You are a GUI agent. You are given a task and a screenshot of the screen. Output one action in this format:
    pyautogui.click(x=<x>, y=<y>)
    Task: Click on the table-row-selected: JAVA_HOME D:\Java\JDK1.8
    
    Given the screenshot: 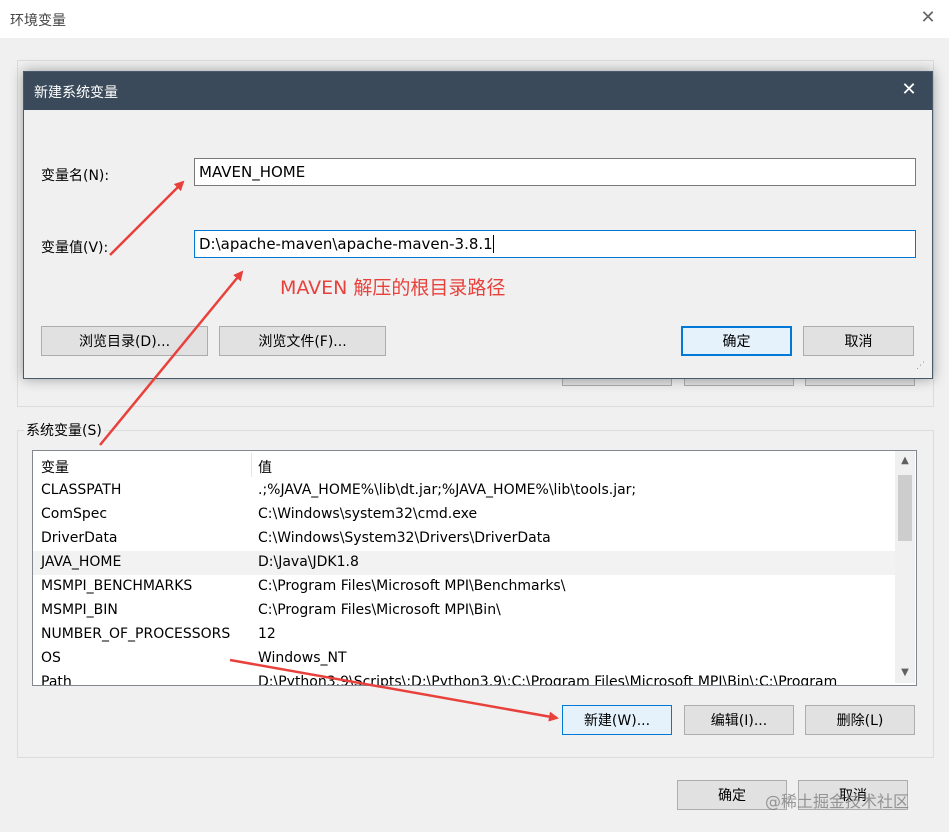 What is the action you would take?
    pyautogui.click(x=464, y=563)
    